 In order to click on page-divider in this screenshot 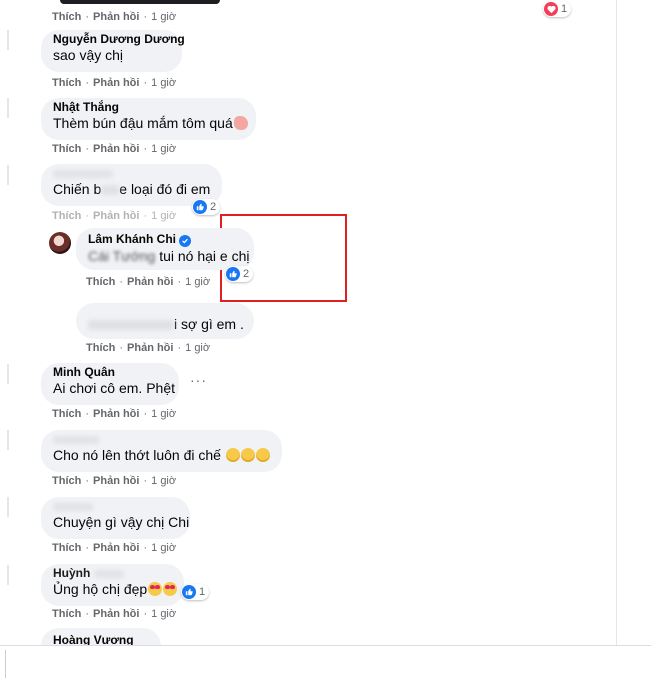, I will do `click(616, 322)`.